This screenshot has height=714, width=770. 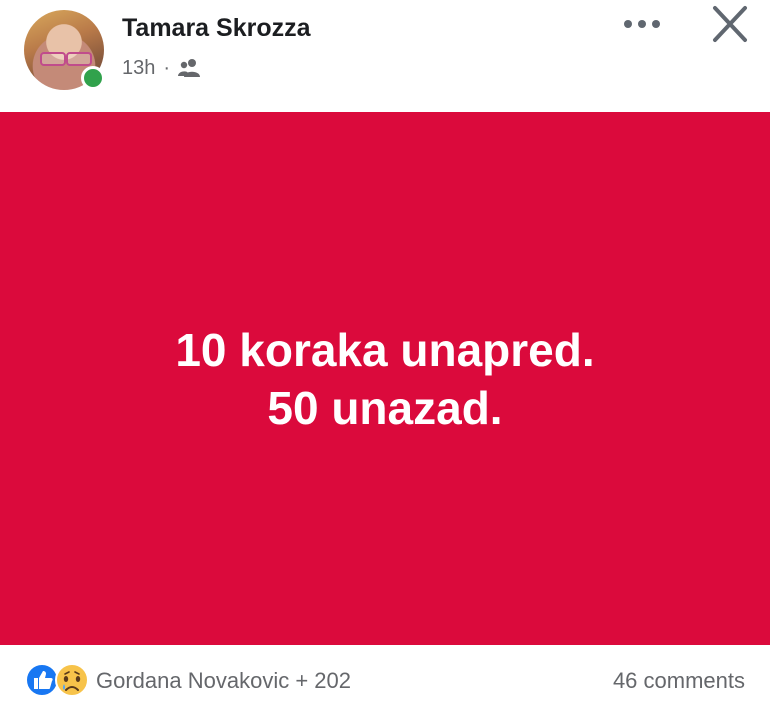 I want to click on reaction-icons, so click(x=59, y=680).